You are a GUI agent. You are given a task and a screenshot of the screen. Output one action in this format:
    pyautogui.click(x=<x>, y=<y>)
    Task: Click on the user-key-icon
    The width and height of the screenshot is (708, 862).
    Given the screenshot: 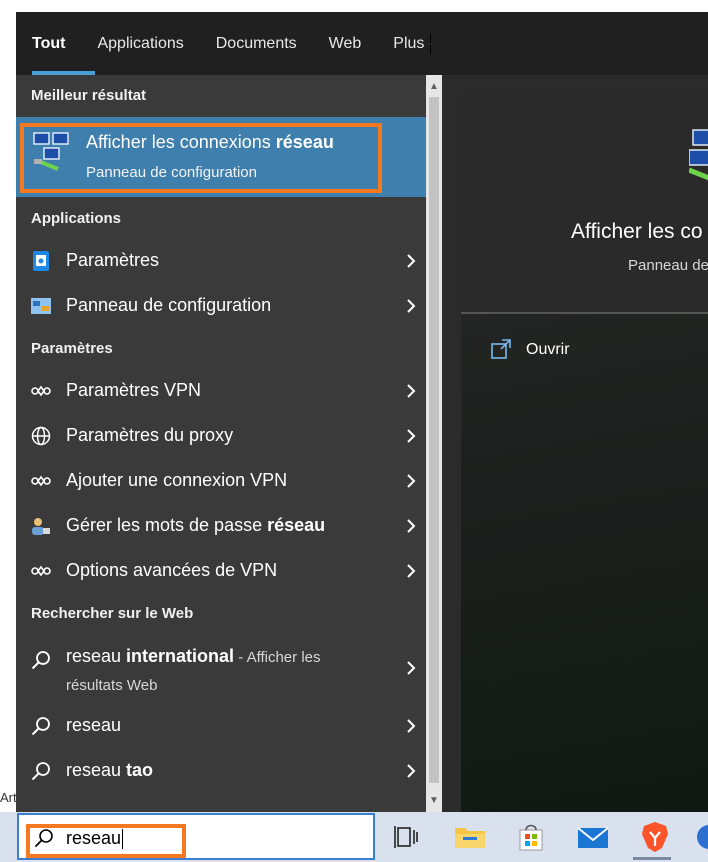 What is the action you would take?
    pyautogui.click(x=41, y=526)
    